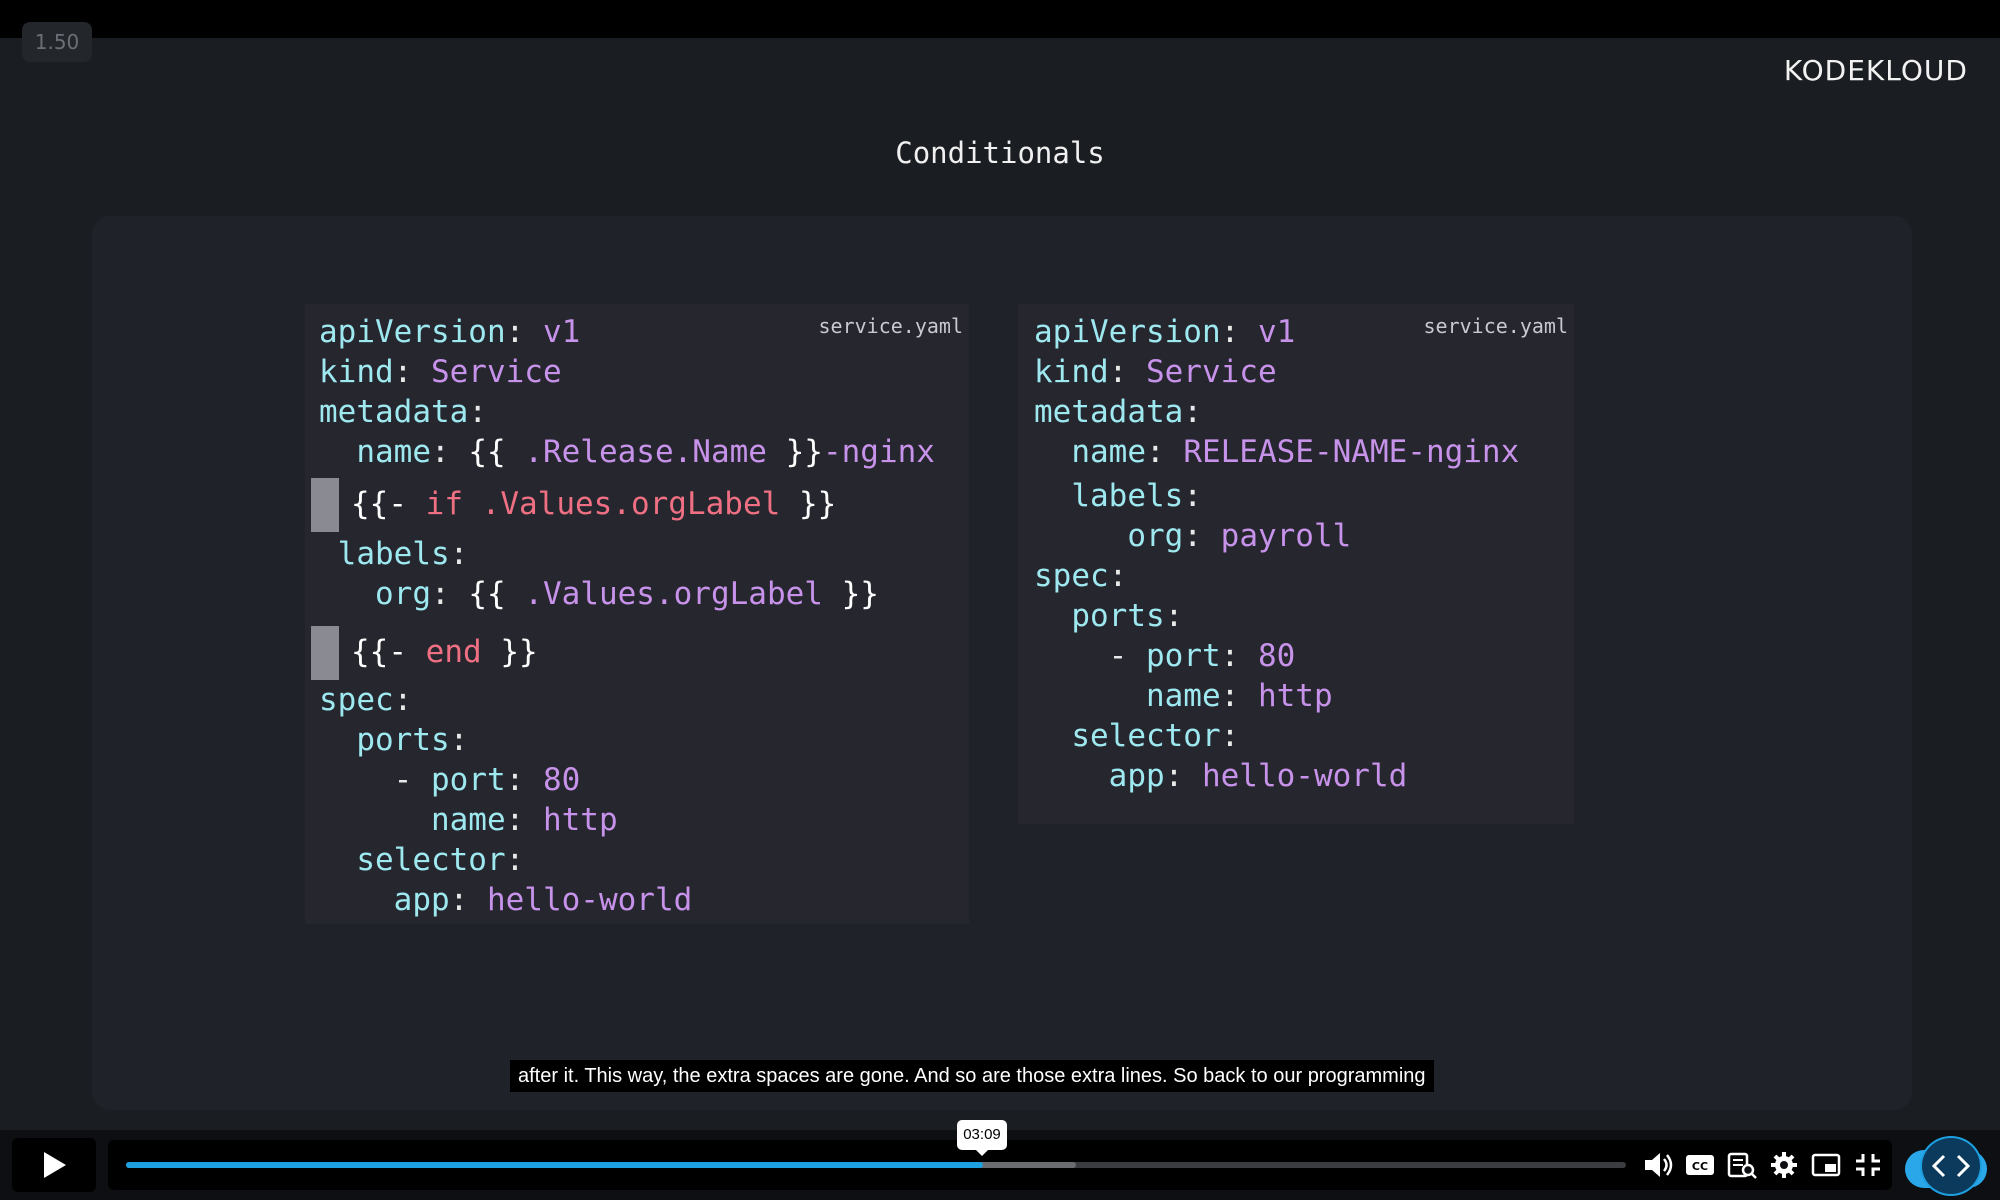  I want to click on closed-captions-icon: CC, so click(1700, 1165).